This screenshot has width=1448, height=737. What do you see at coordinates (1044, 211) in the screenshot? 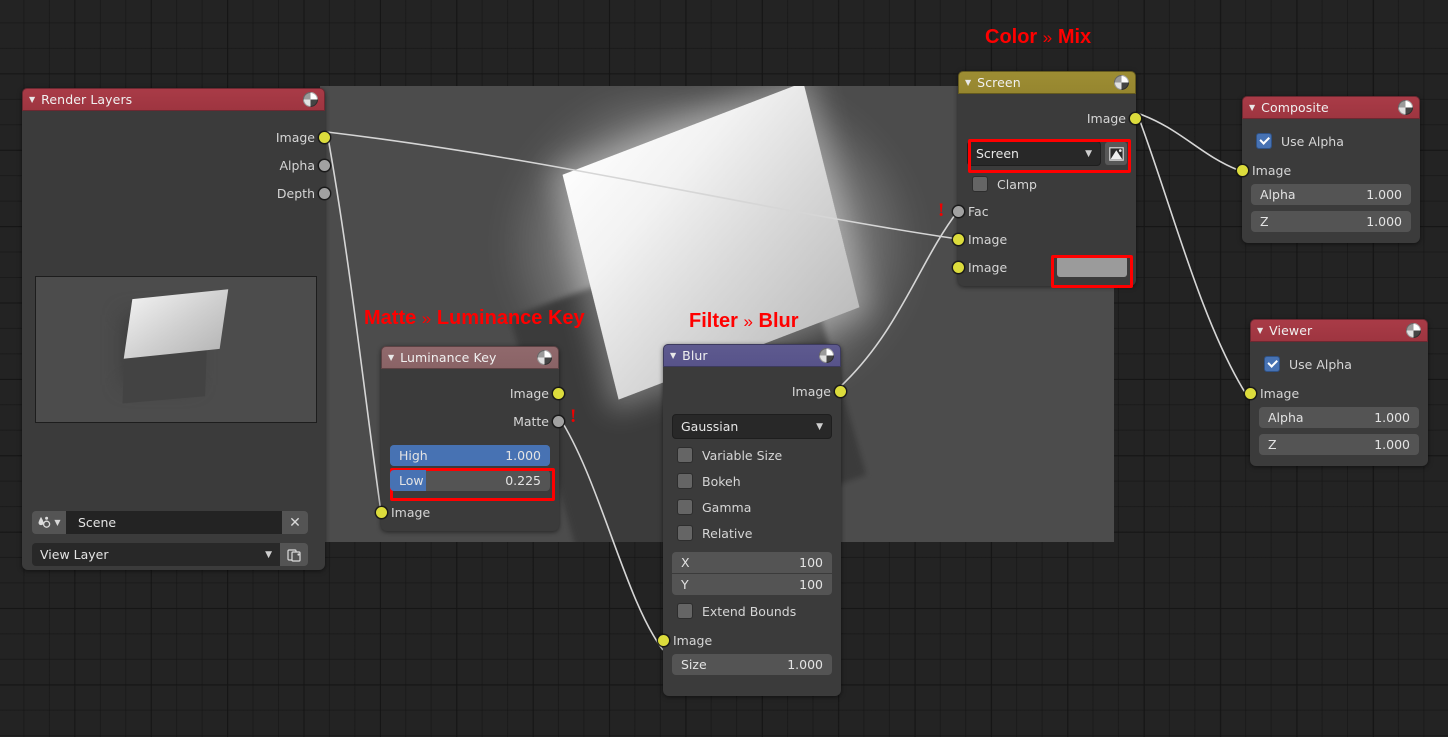
I see `input-row-fac: Fac` at bounding box center [1044, 211].